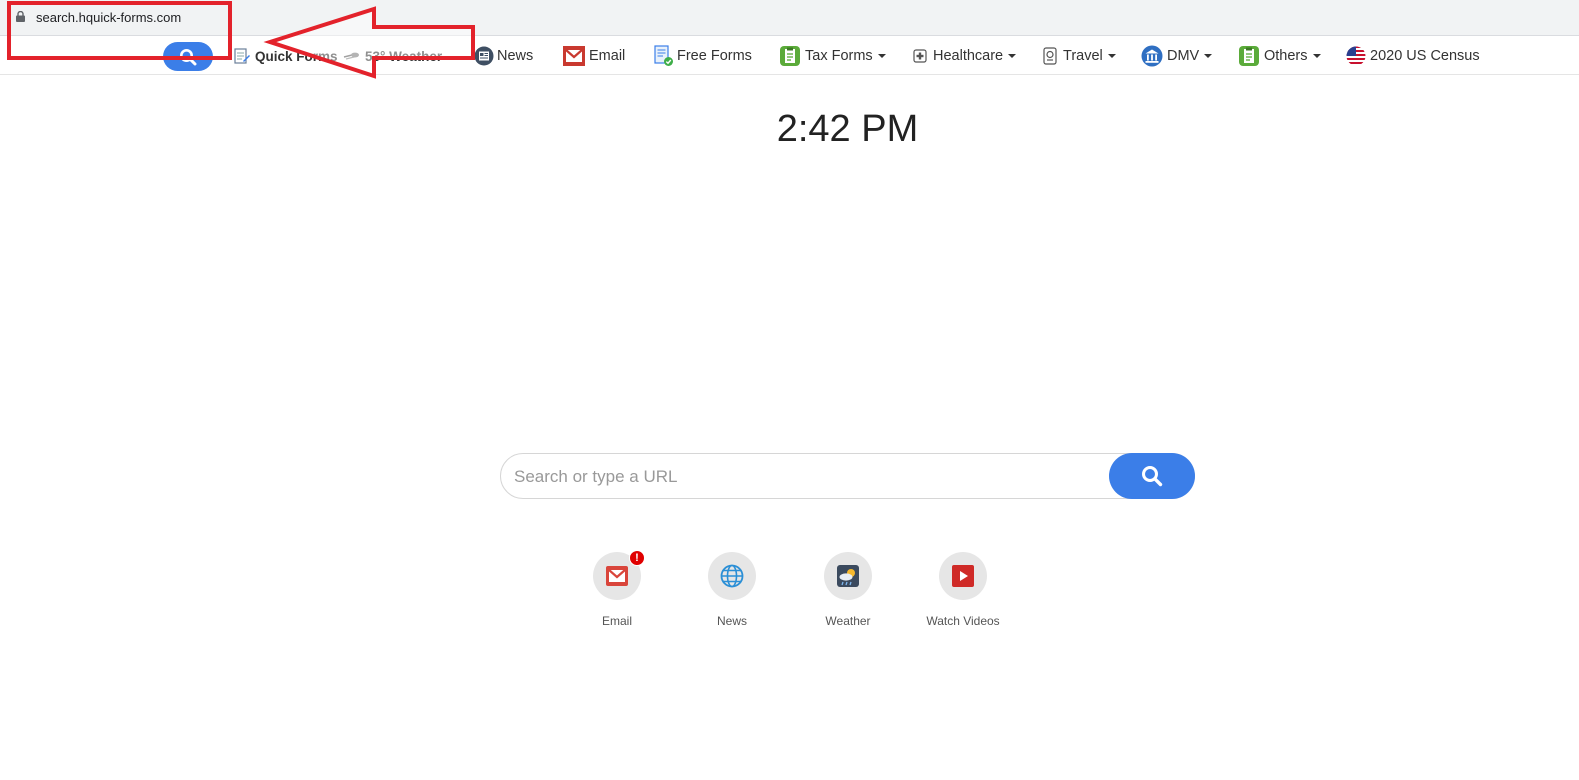 The width and height of the screenshot is (1579, 780). Describe the element at coordinates (664, 55) in the screenshot. I see `checked-document-icon` at that location.